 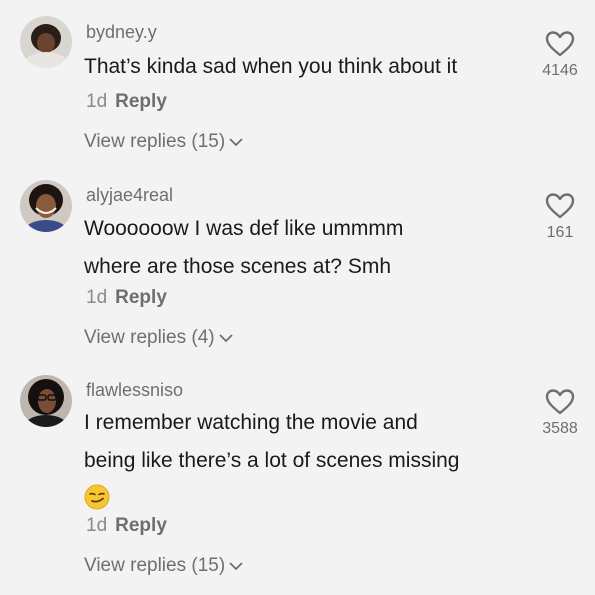 What do you see at coordinates (244, 228) in the screenshot?
I see `comment-line: Woooooow I was def like ummmm` at bounding box center [244, 228].